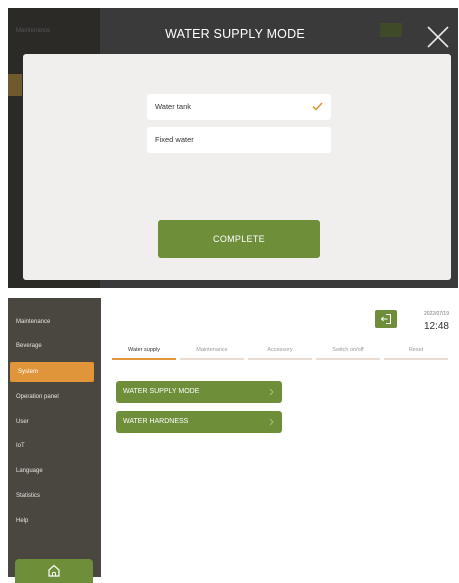  Describe the element at coordinates (436, 326) in the screenshot. I see `time-display: 12:48` at that location.